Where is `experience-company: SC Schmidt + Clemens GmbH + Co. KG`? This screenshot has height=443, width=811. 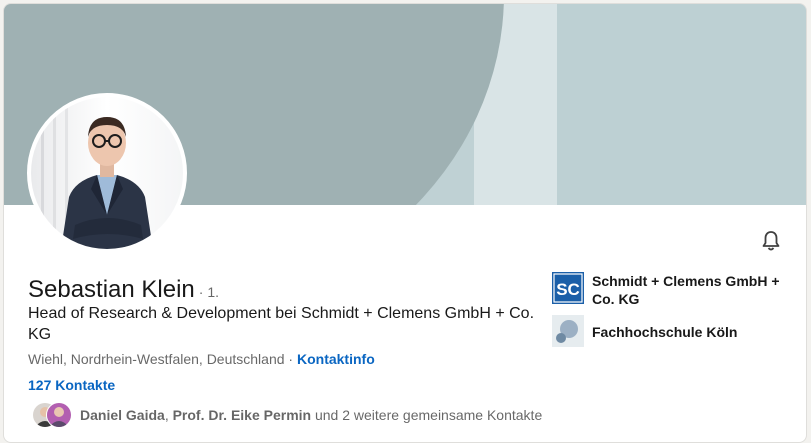 experience-company: SC Schmidt + Clemens GmbH + Co. KG is located at coordinates (672, 290).